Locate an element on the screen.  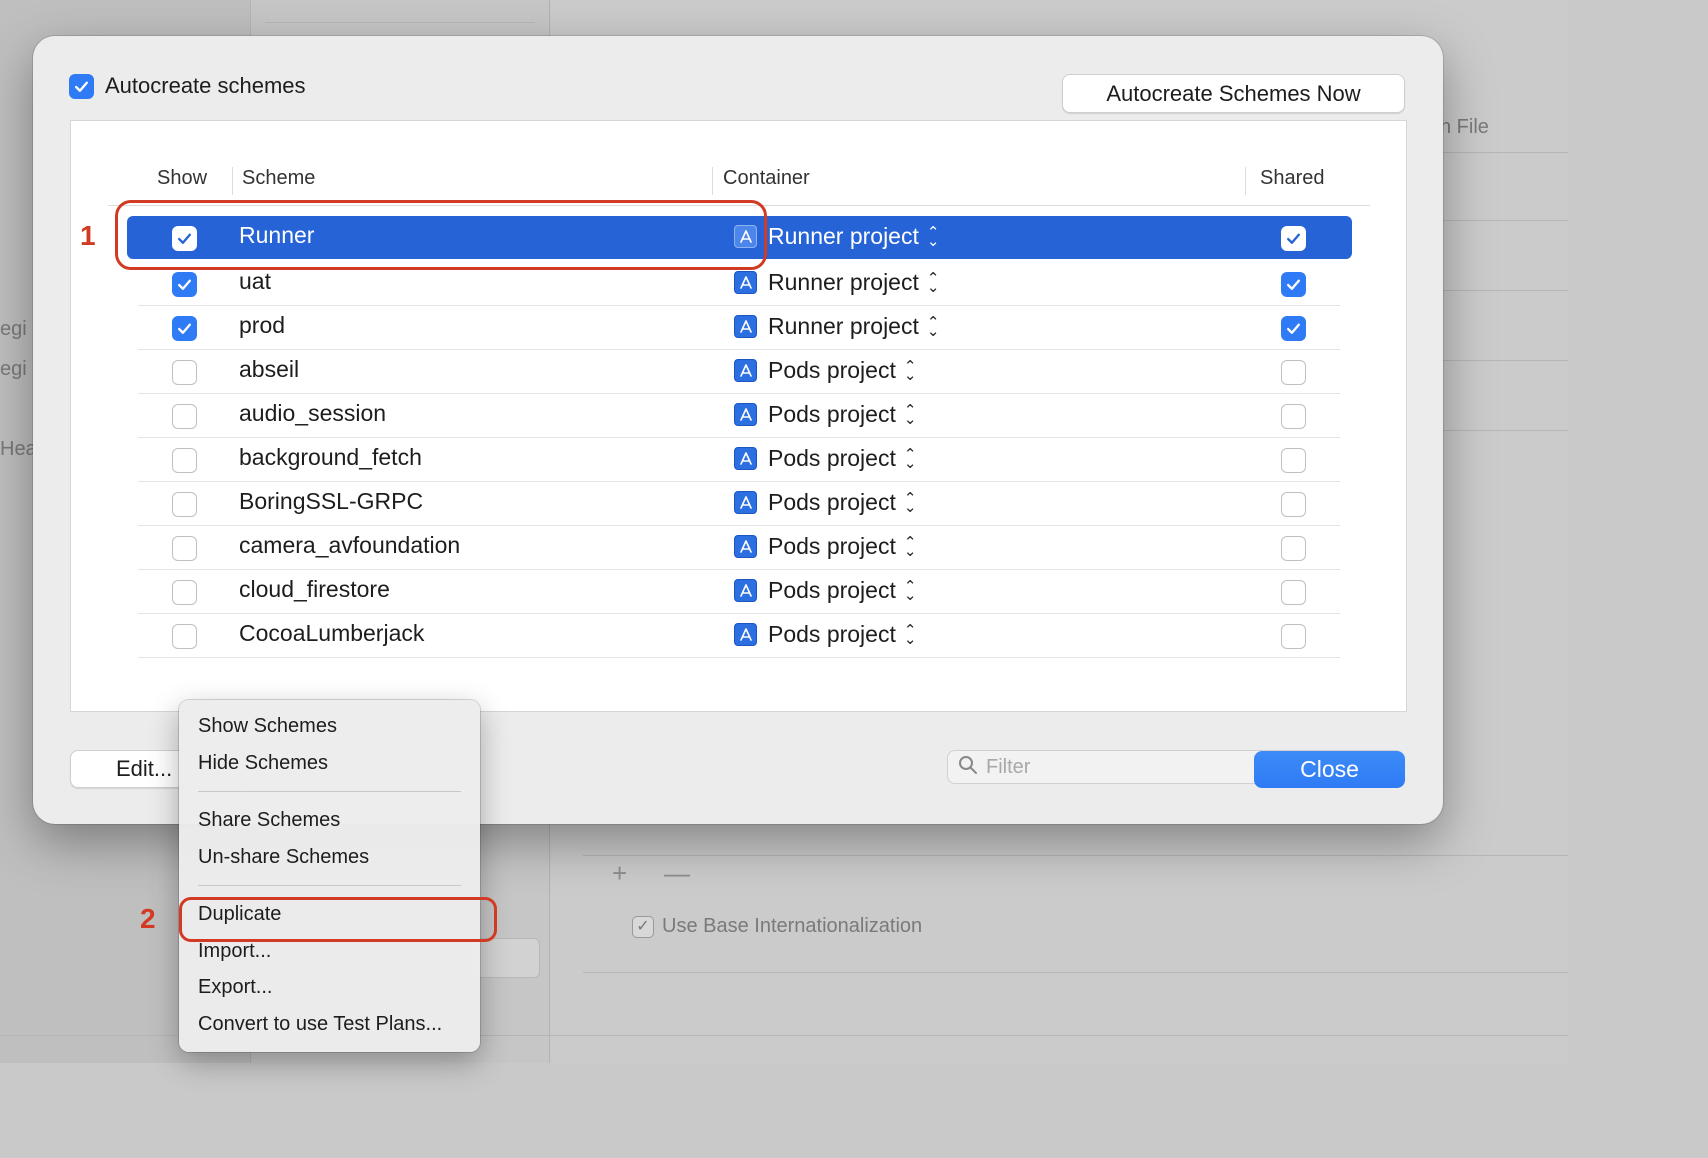
column-header-shared: Shared is located at coordinates (1292, 178).